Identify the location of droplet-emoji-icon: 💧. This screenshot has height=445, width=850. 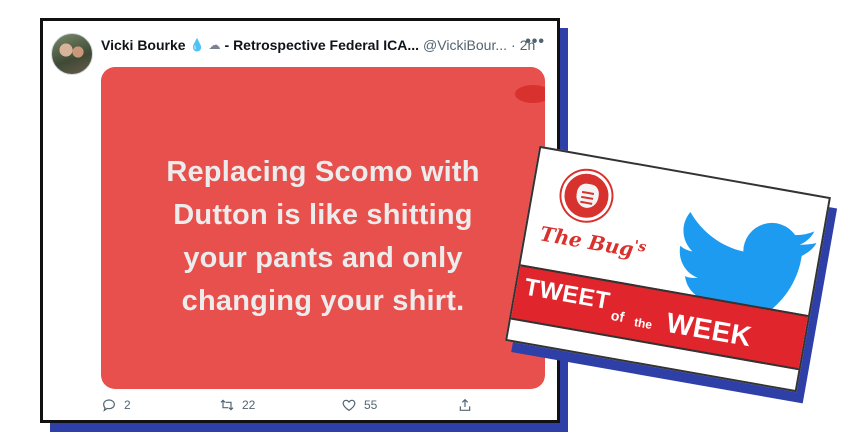
(197, 45).